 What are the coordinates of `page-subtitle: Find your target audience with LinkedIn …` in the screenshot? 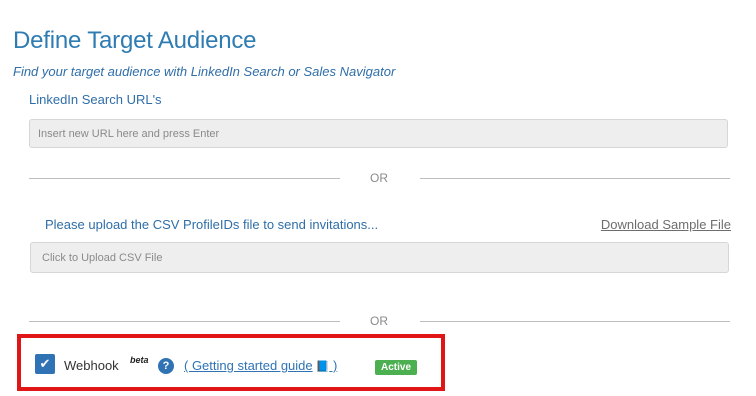 It's located at (204, 71).